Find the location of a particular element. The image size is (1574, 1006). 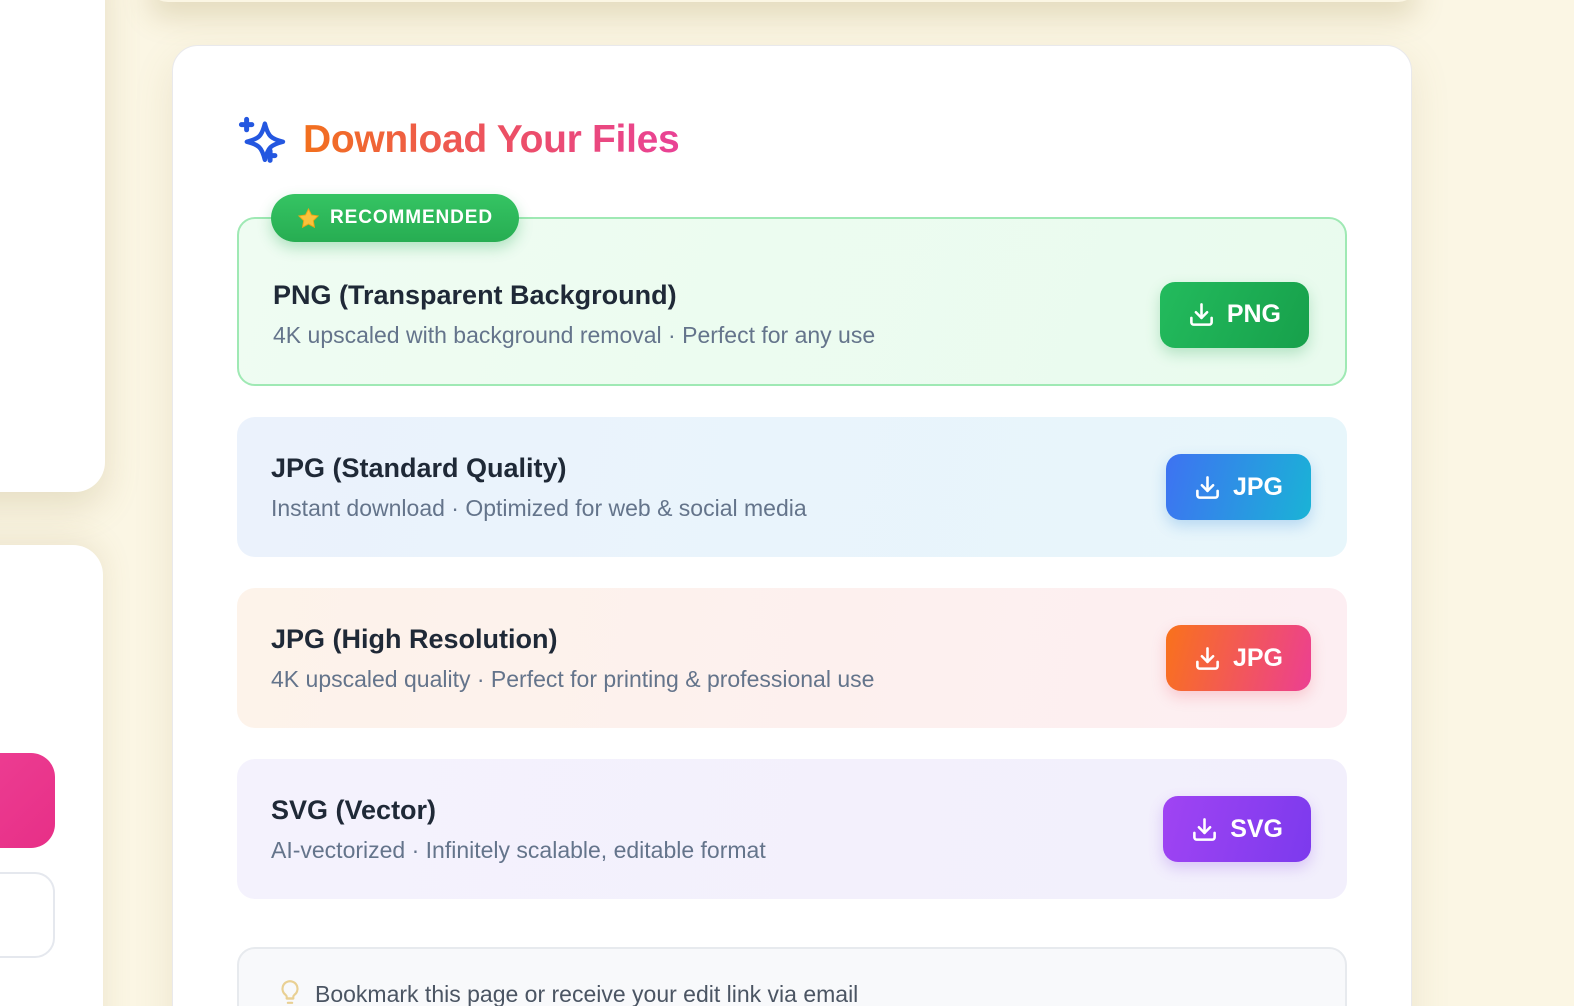

download-button-label: SVG is located at coordinates (1256, 828).